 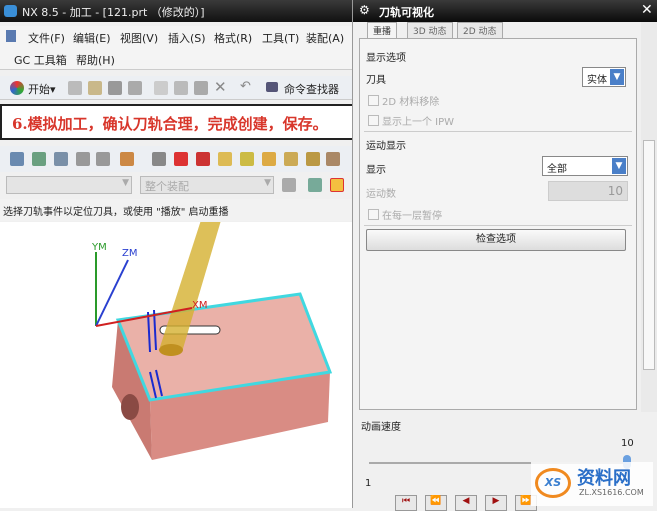 What do you see at coordinates (233, 38) in the screenshot?
I see `menu-format: 格式(R)` at bounding box center [233, 38].